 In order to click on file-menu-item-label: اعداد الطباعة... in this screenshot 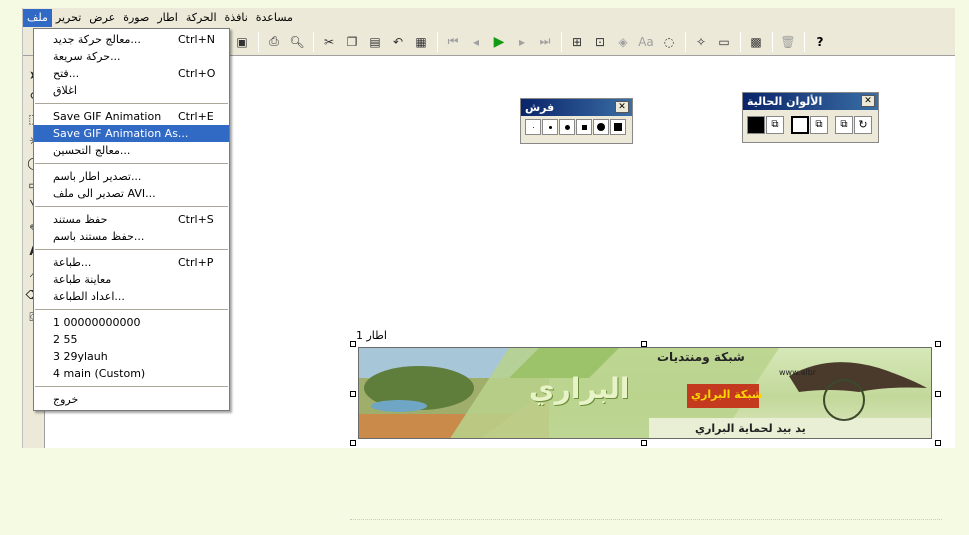, I will do `click(89, 296)`.